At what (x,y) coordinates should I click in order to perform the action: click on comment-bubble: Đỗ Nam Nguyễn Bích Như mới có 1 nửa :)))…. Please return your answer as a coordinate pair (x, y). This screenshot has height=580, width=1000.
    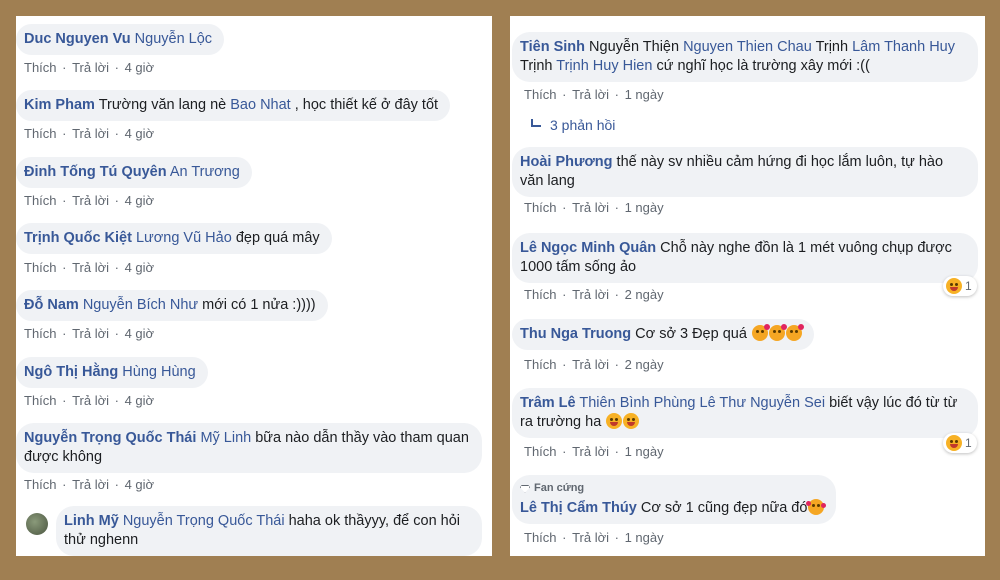
    Looking at the image, I should click on (172, 305).